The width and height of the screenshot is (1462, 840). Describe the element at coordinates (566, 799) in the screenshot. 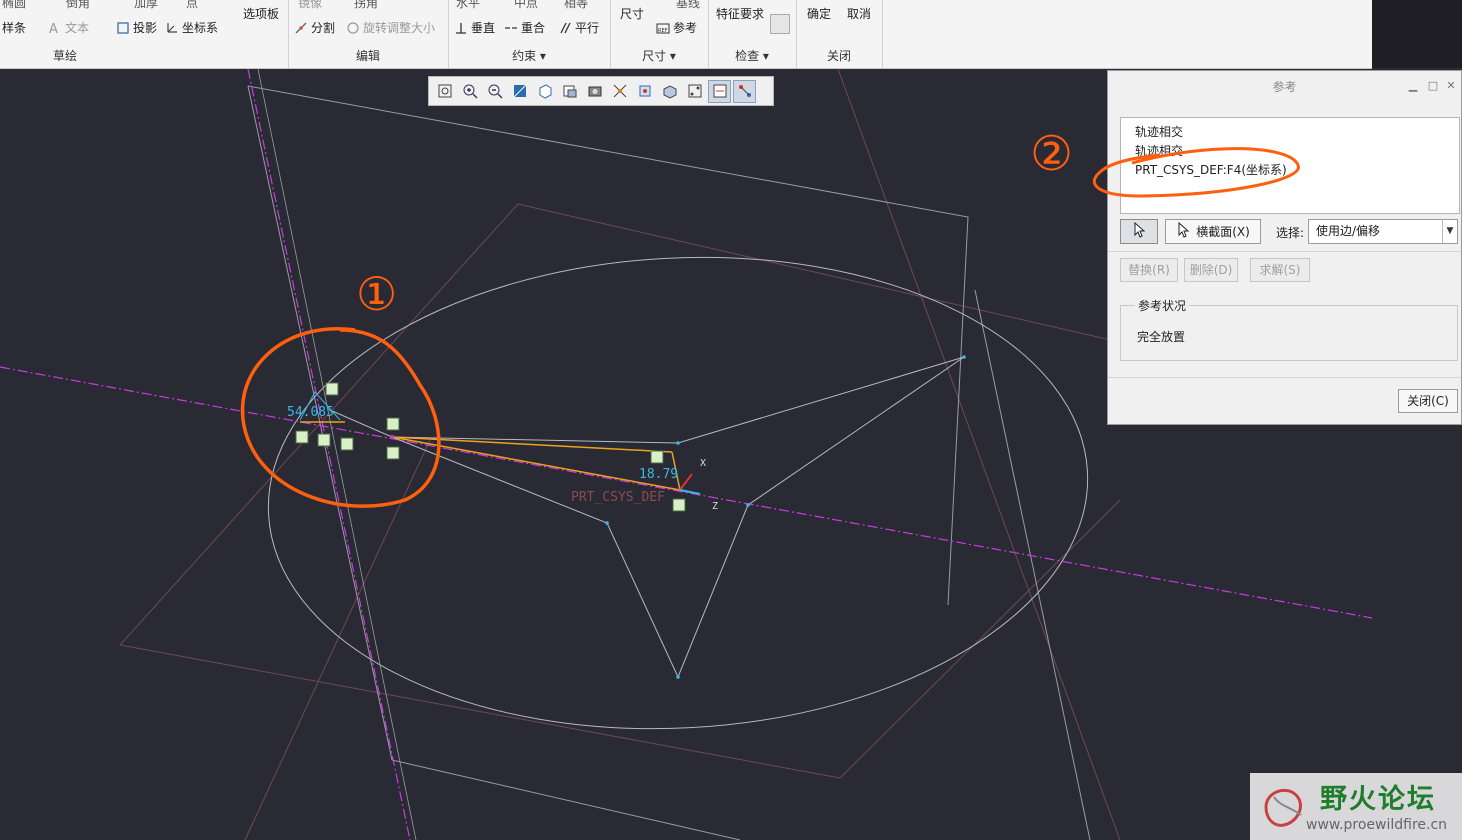

I see `plane-outline` at that location.